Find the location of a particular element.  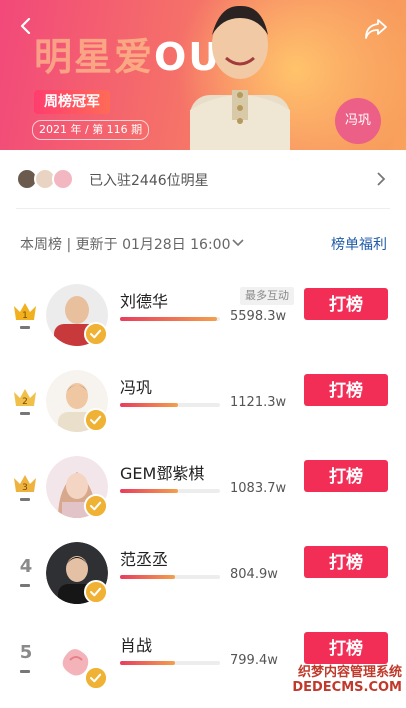

ranking-row: 3 GEM鄧紫棋 1083.7w 打榜 is located at coordinates (203, 493).